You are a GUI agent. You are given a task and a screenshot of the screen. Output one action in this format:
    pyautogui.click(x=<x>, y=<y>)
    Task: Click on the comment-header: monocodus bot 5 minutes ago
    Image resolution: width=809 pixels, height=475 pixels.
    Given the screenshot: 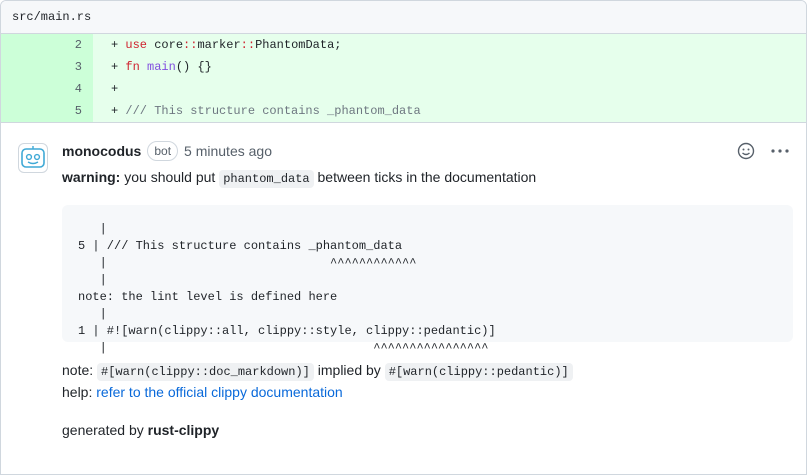 What is the action you would take?
    pyautogui.click(x=167, y=151)
    